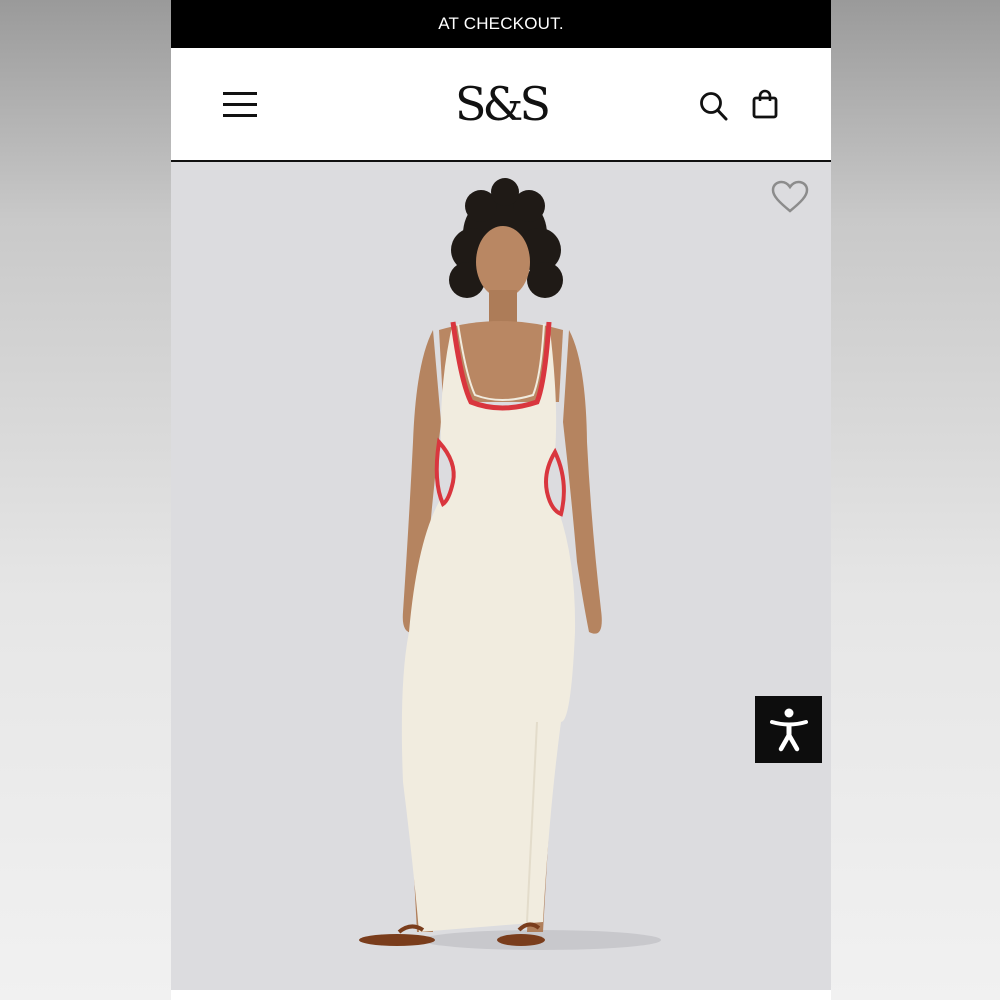  I want to click on search-icon, so click(714, 106).